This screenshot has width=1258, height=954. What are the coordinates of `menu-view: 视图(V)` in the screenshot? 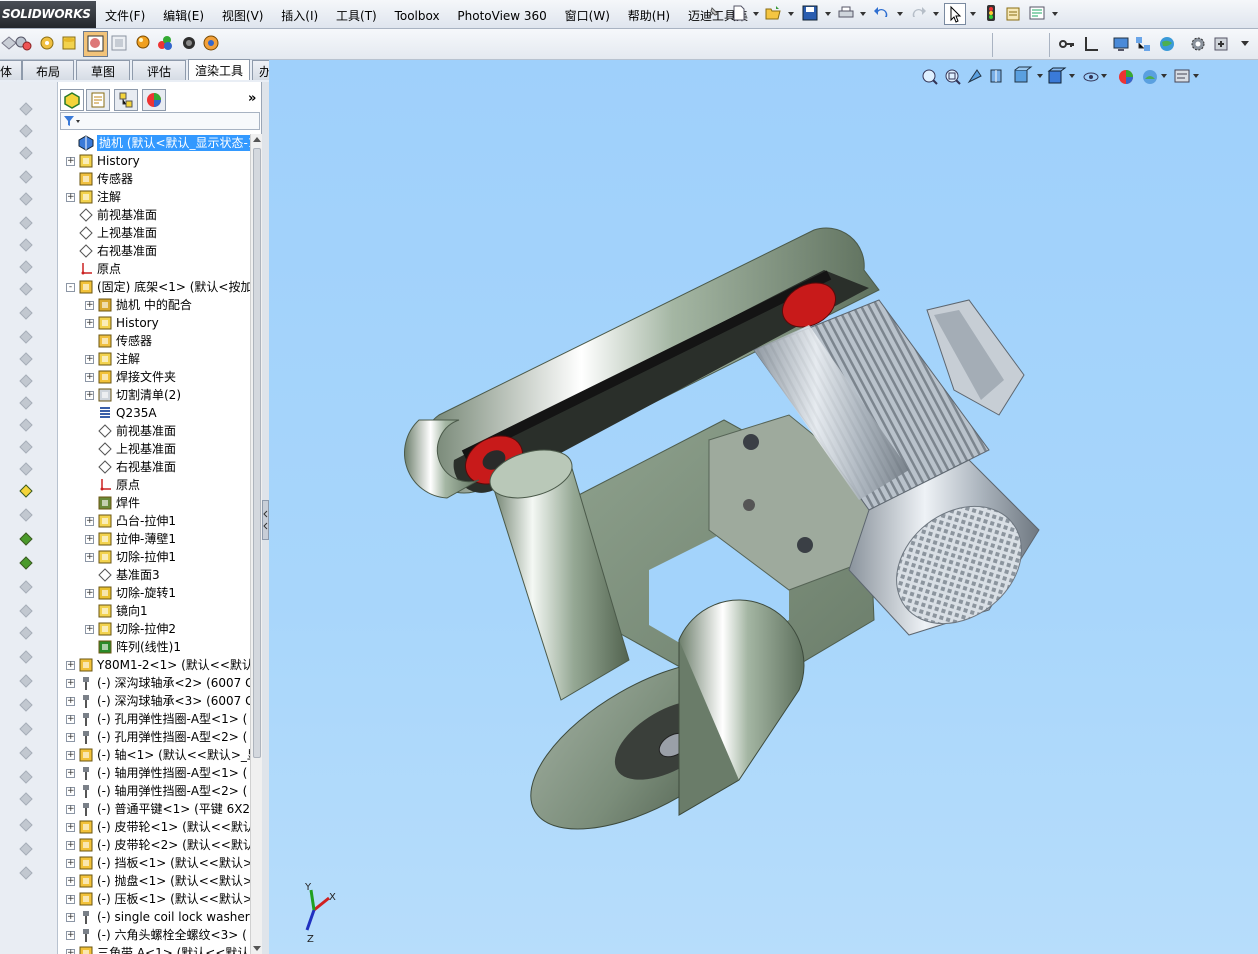 It's located at (243, 16).